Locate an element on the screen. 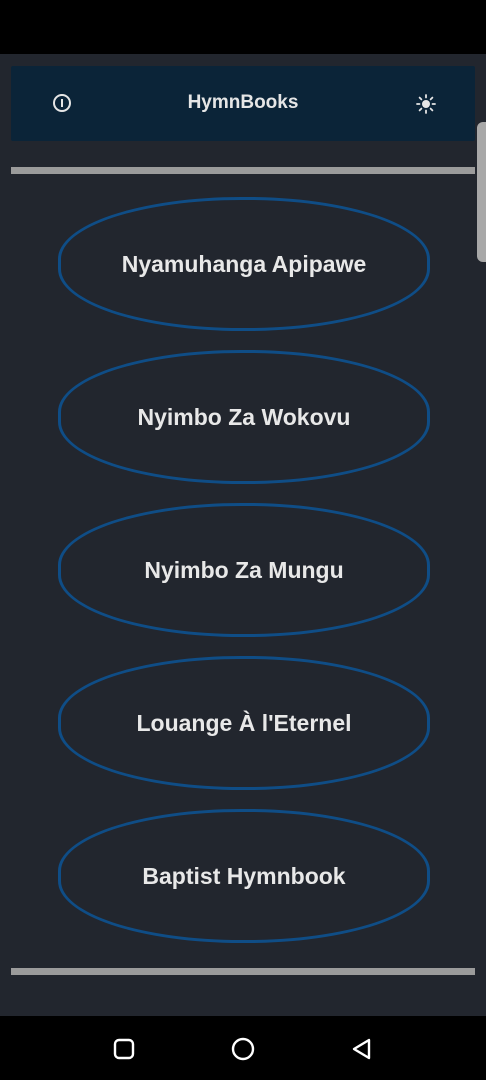  book-label: Nyimbo Za Wokovu is located at coordinates (244, 416).